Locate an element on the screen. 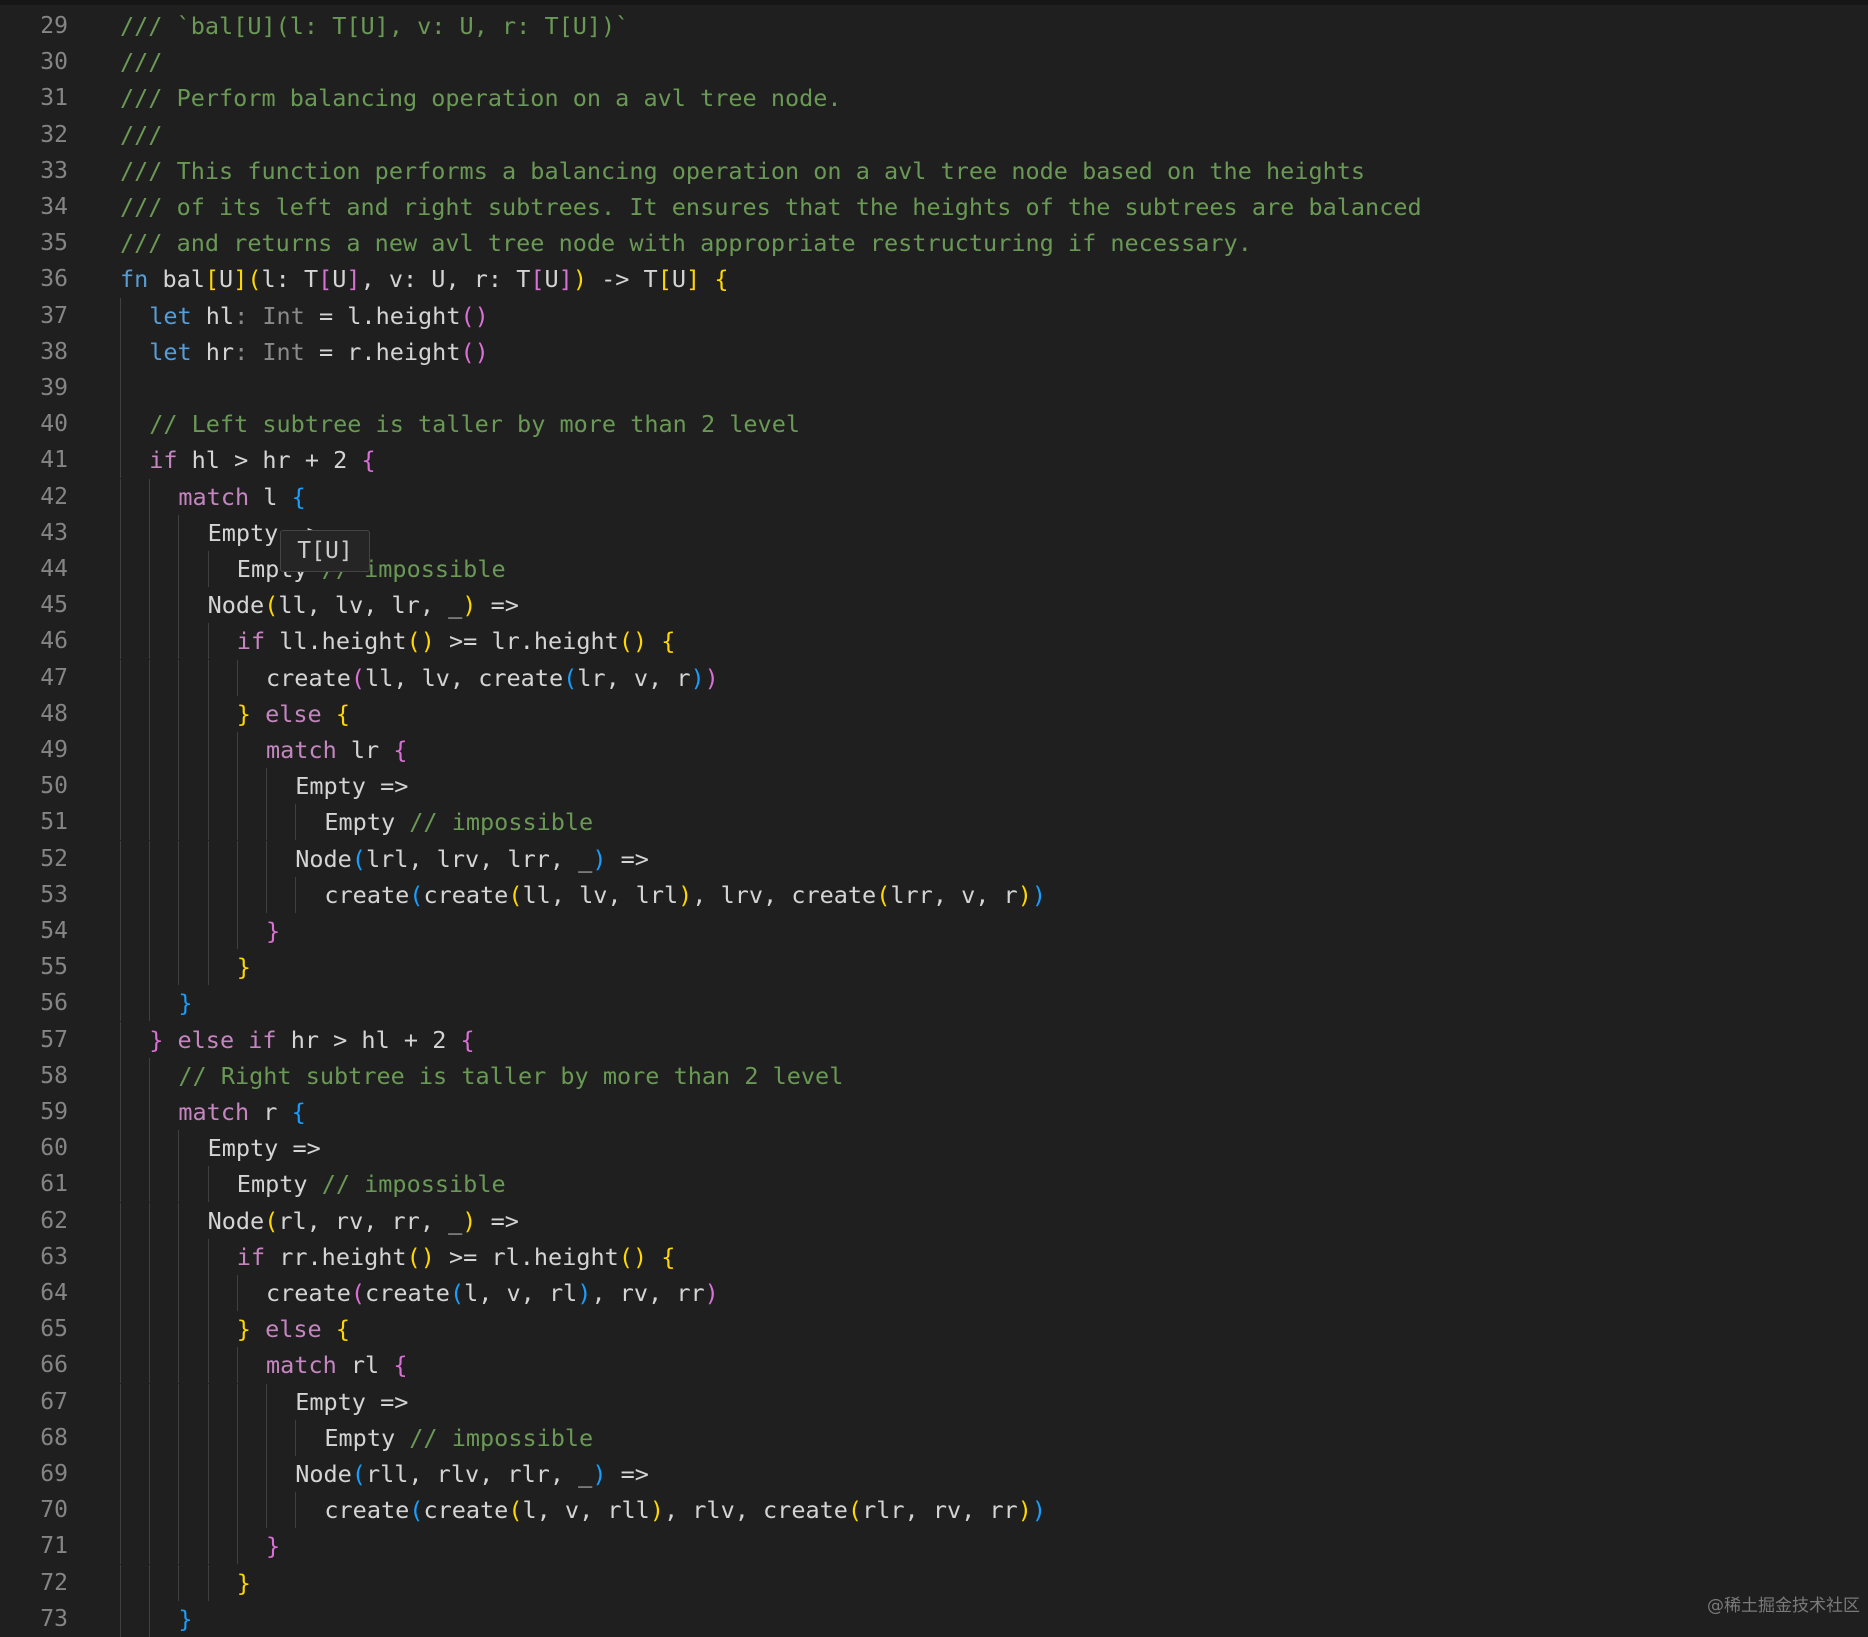 This screenshot has height=1637, width=1868. code-line: 52 Node(lrl, lrv, lrr, _) => is located at coordinates (934, 858).